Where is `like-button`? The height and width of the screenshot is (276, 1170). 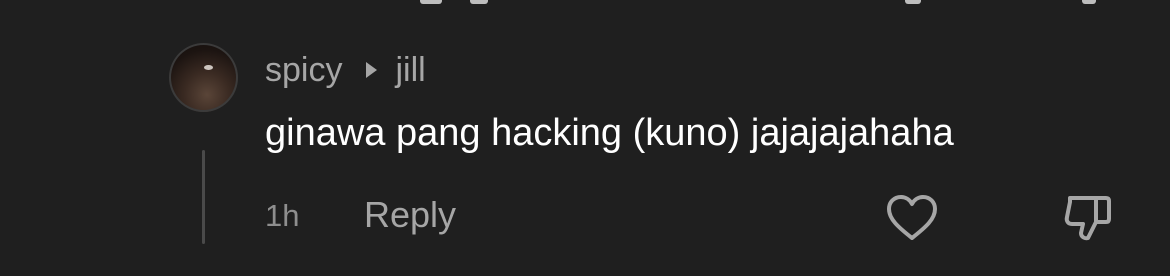
like-button is located at coordinates (912, 218).